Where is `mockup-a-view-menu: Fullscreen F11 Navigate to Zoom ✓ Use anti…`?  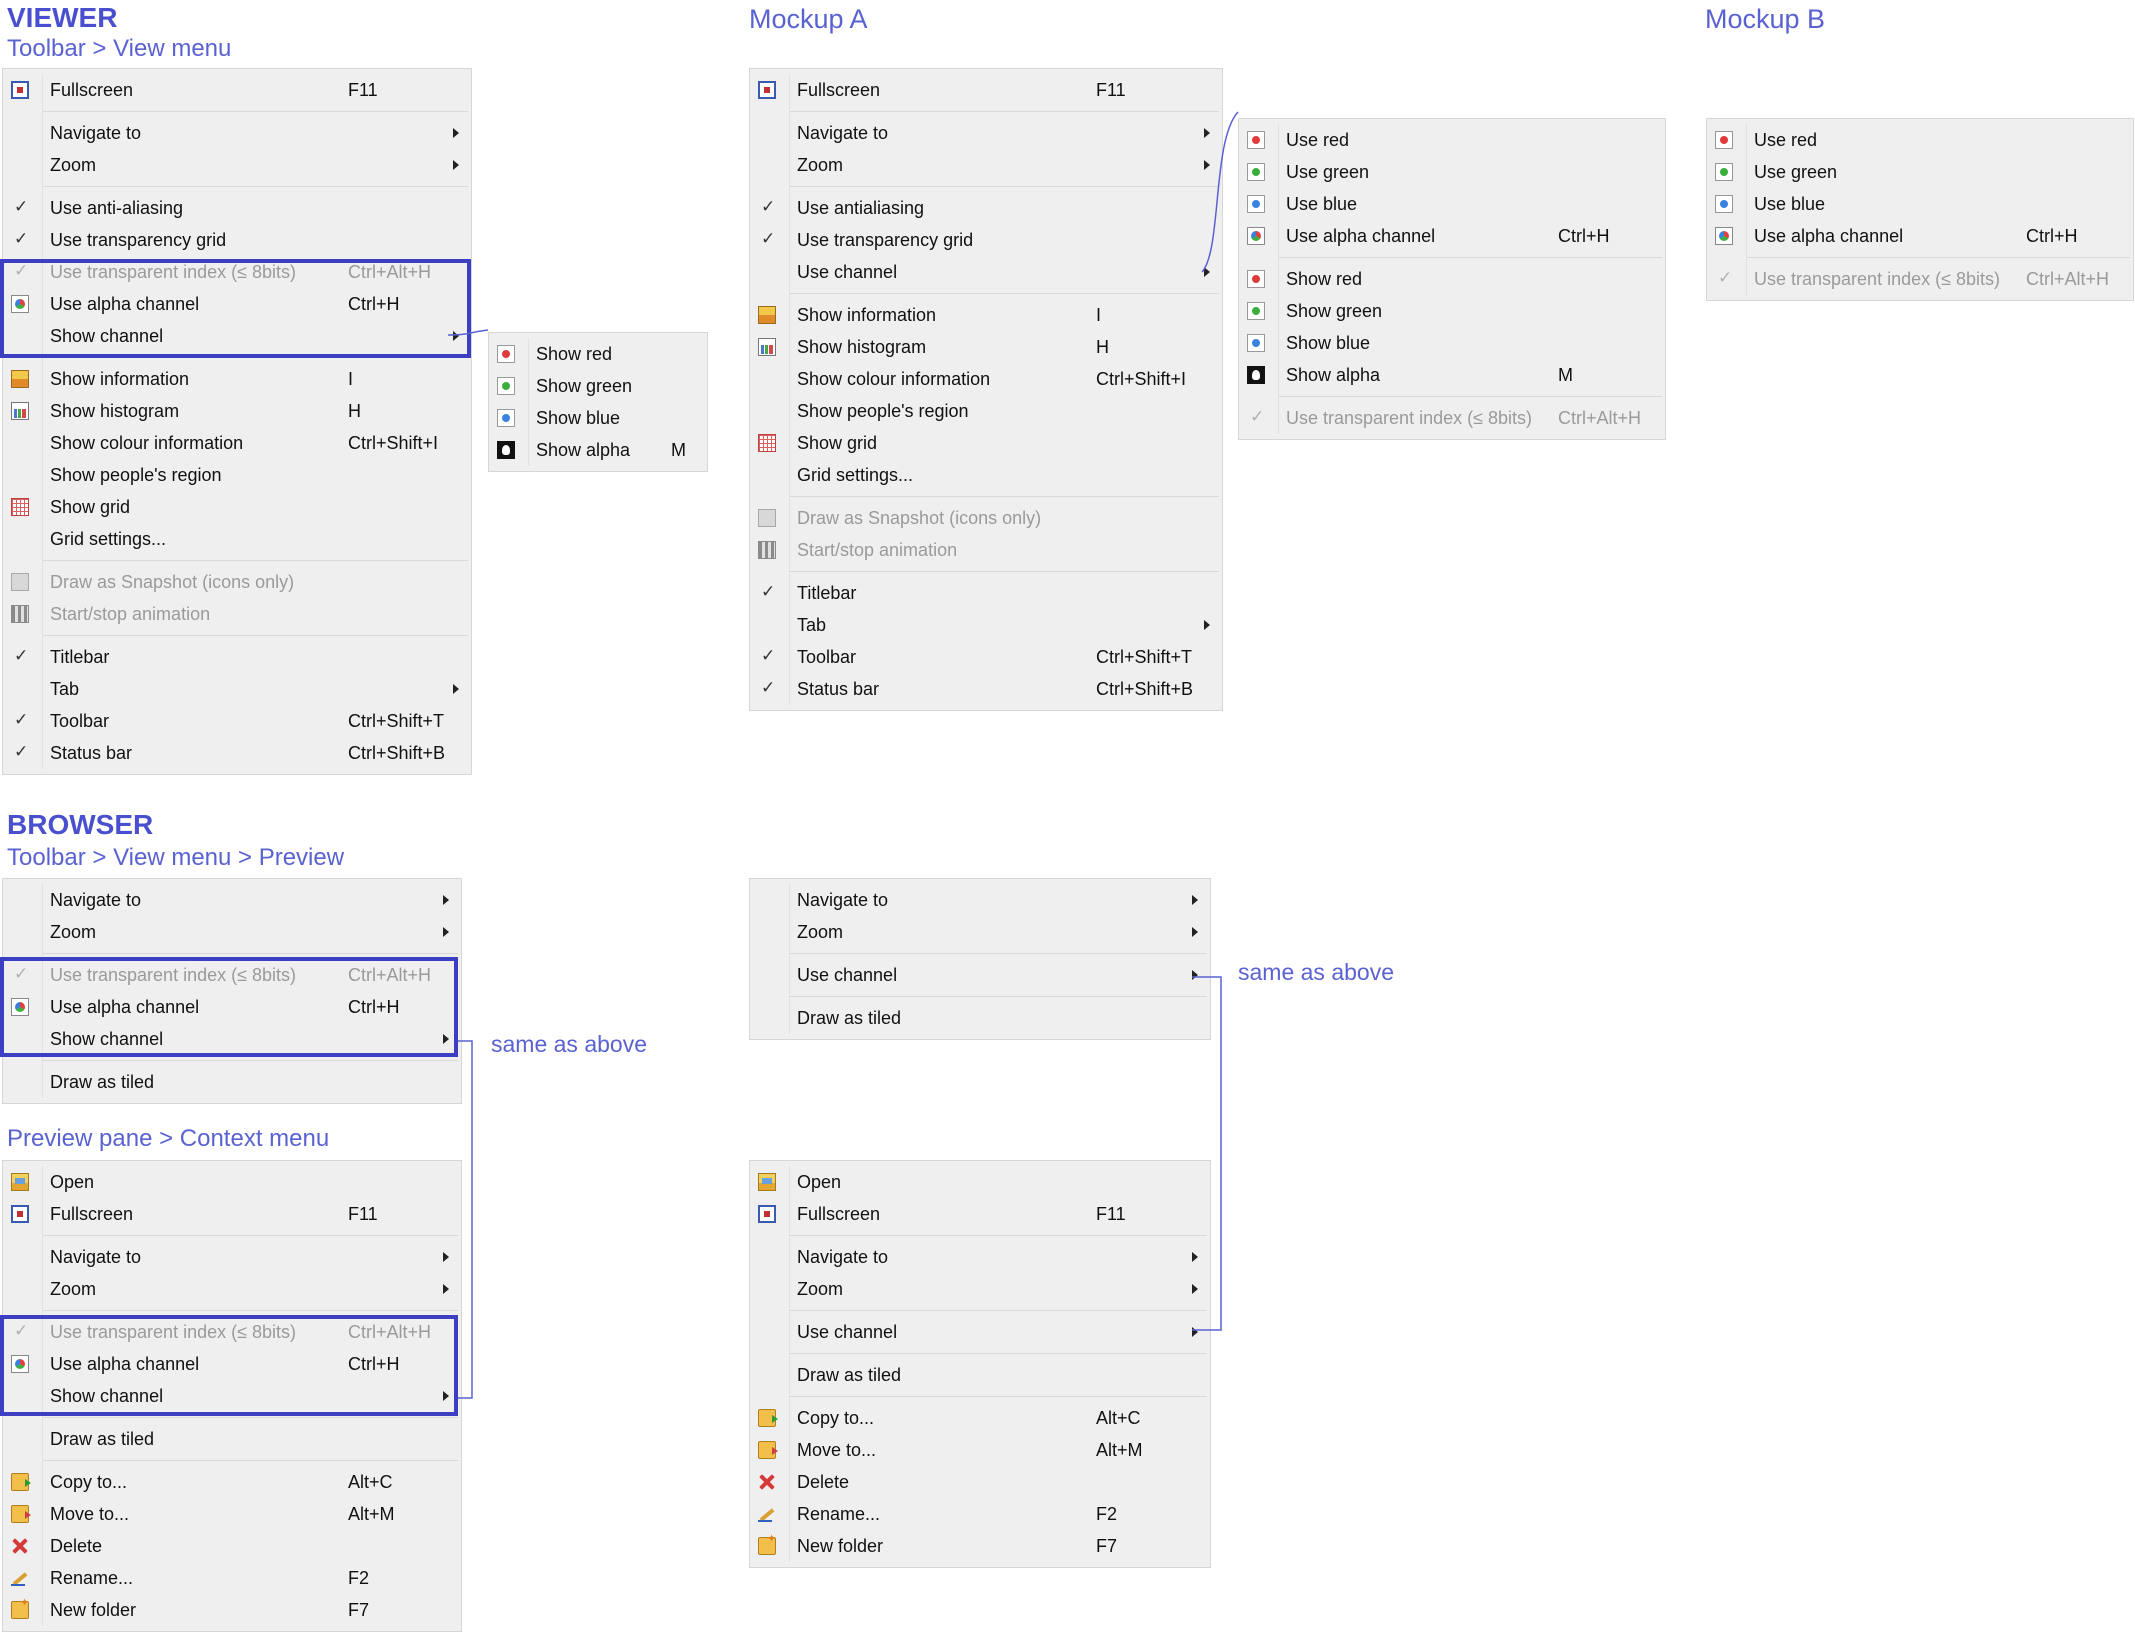 mockup-a-view-menu: Fullscreen F11 Navigate to Zoom ✓ Use anti… is located at coordinates (986, 389).